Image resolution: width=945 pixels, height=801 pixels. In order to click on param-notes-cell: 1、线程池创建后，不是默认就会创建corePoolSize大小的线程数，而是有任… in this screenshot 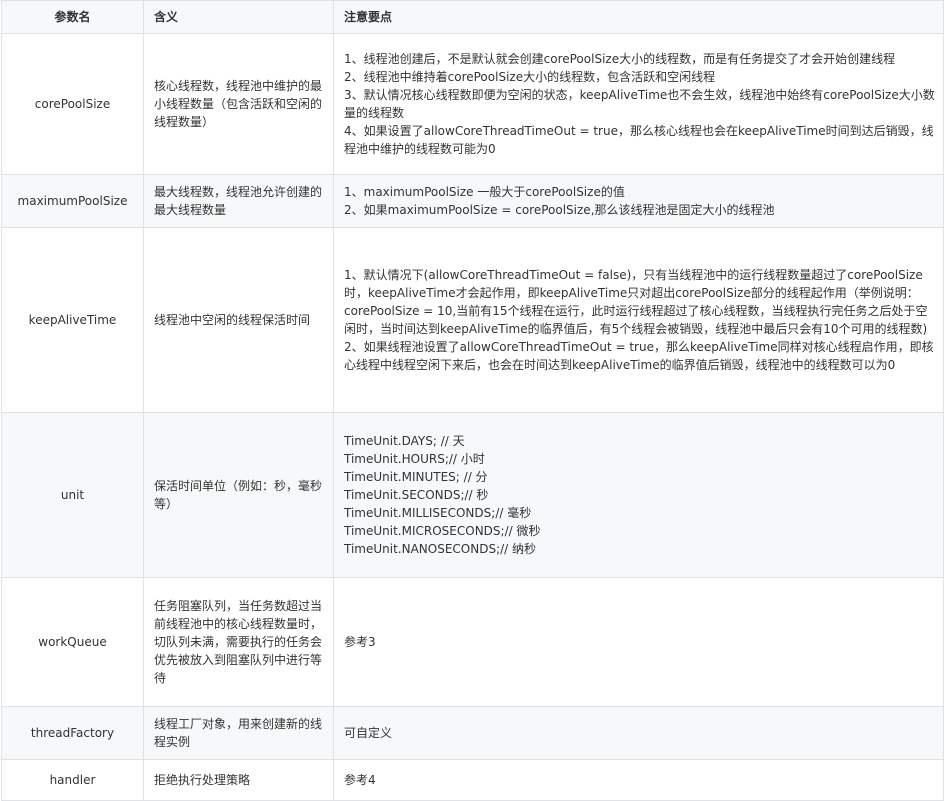, I will do `click(638, 104)`.